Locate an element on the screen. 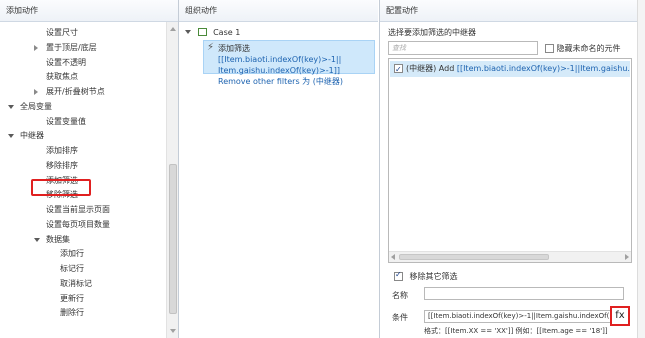  tree-item-label: 展开/折叠树节点 is located at coordinates (75, 91).